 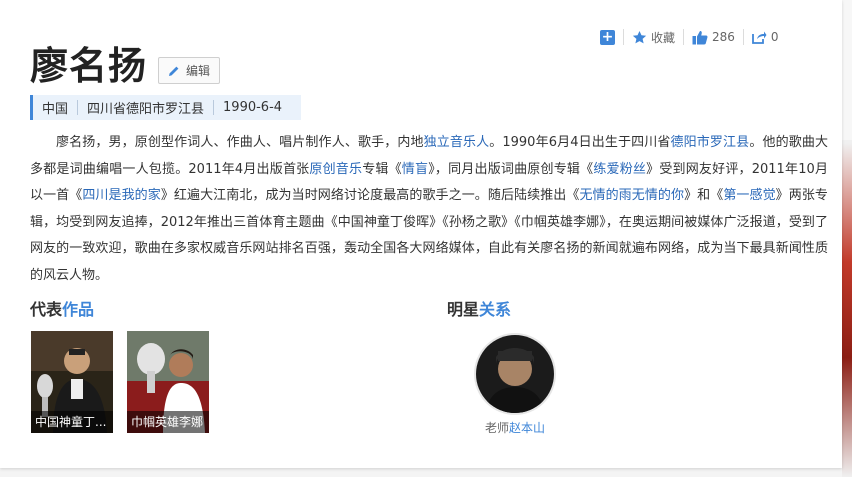 What do you see at coordinates (700, 37) in the screenshot?
I see `thumbs-up-icon` at bounding box center [700, 37].